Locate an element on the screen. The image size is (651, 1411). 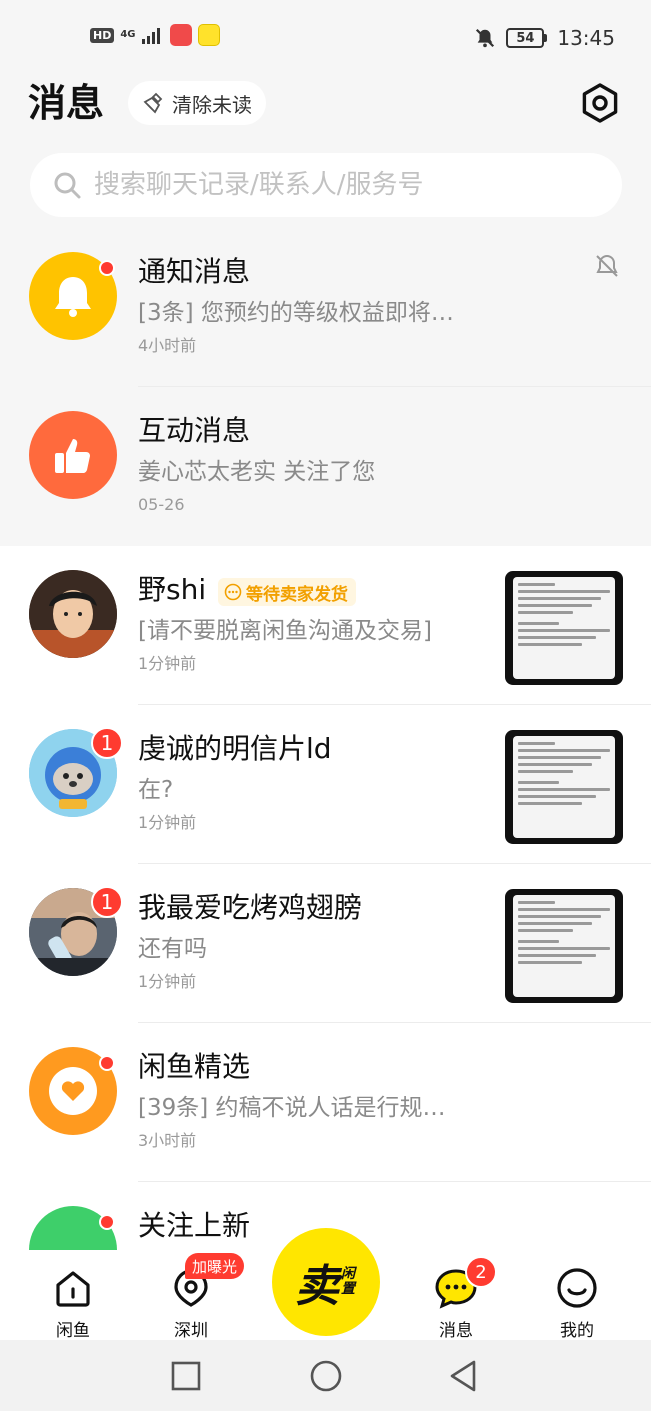
interaction-row: 互动消息 姜心芯太老实 关注了您 05-26 is located at coordinates (325, 466).